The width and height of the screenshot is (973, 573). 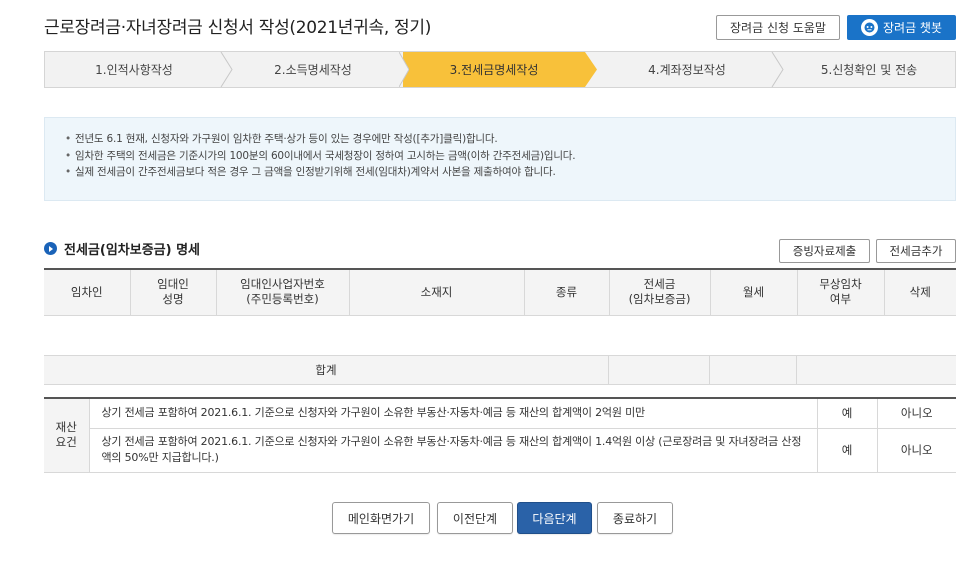 I want to click on step-5: 5.신청확인 및 전송, so click(x=869, y=69).